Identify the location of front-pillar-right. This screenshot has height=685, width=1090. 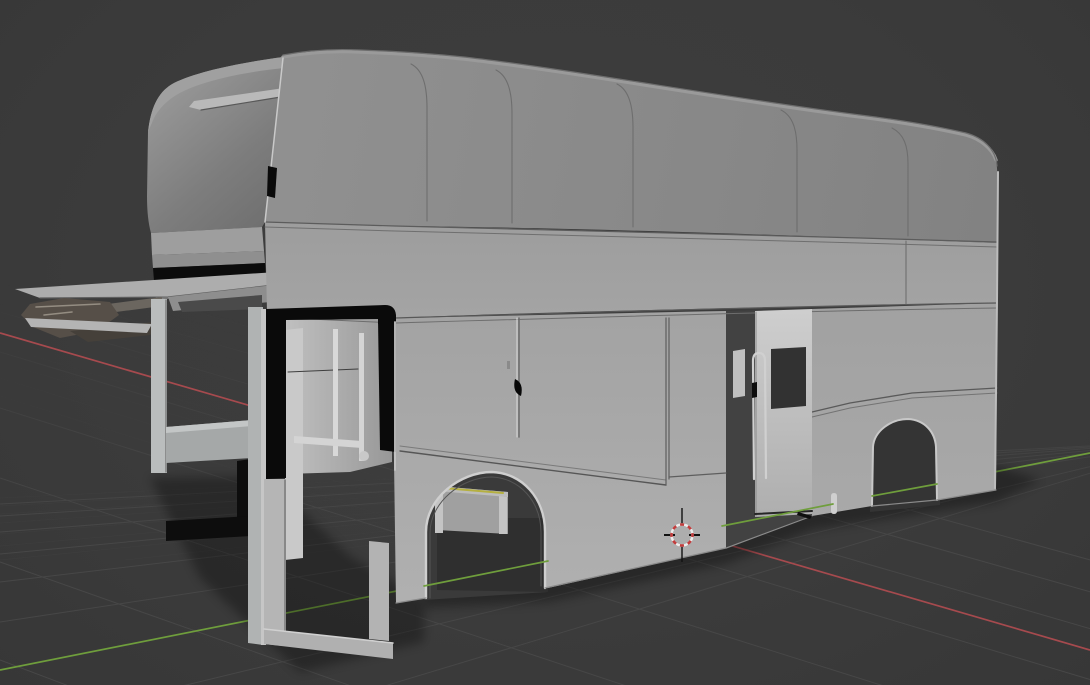
(255, 476).